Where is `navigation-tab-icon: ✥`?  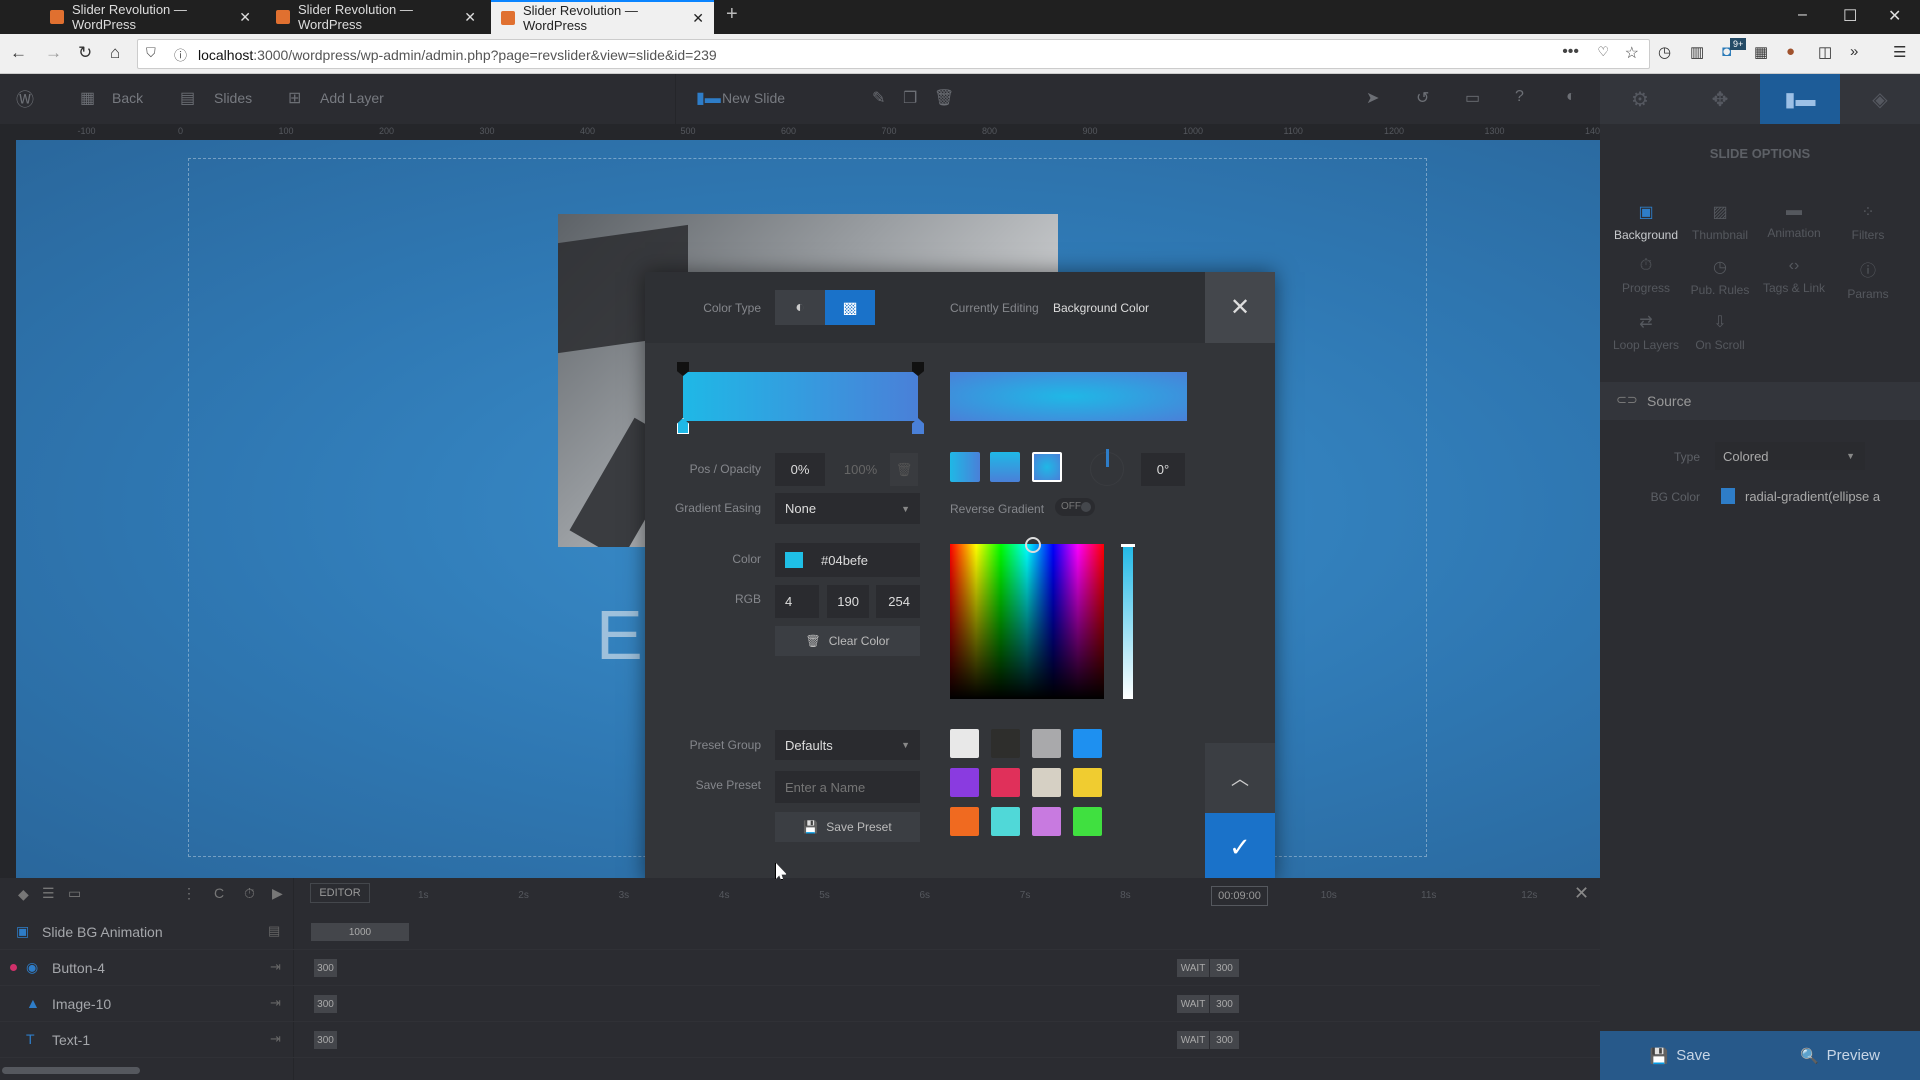
navigation-tab-icon: ✥ is located at coordinates (1720, 99).